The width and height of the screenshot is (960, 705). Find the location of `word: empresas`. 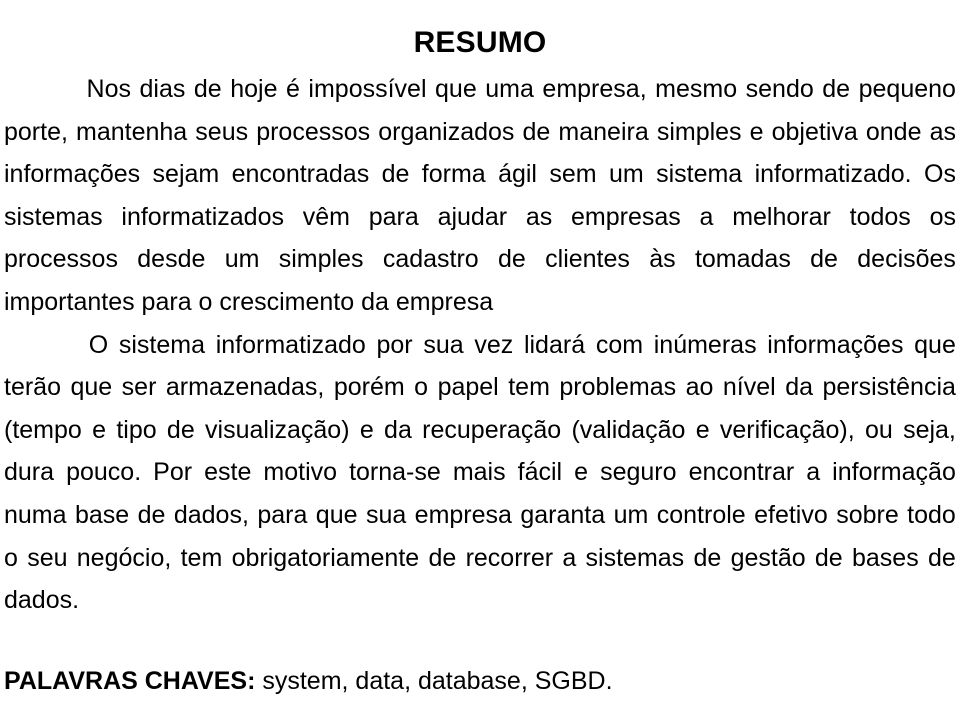

word: empresas is located at coordinates (626, 216).